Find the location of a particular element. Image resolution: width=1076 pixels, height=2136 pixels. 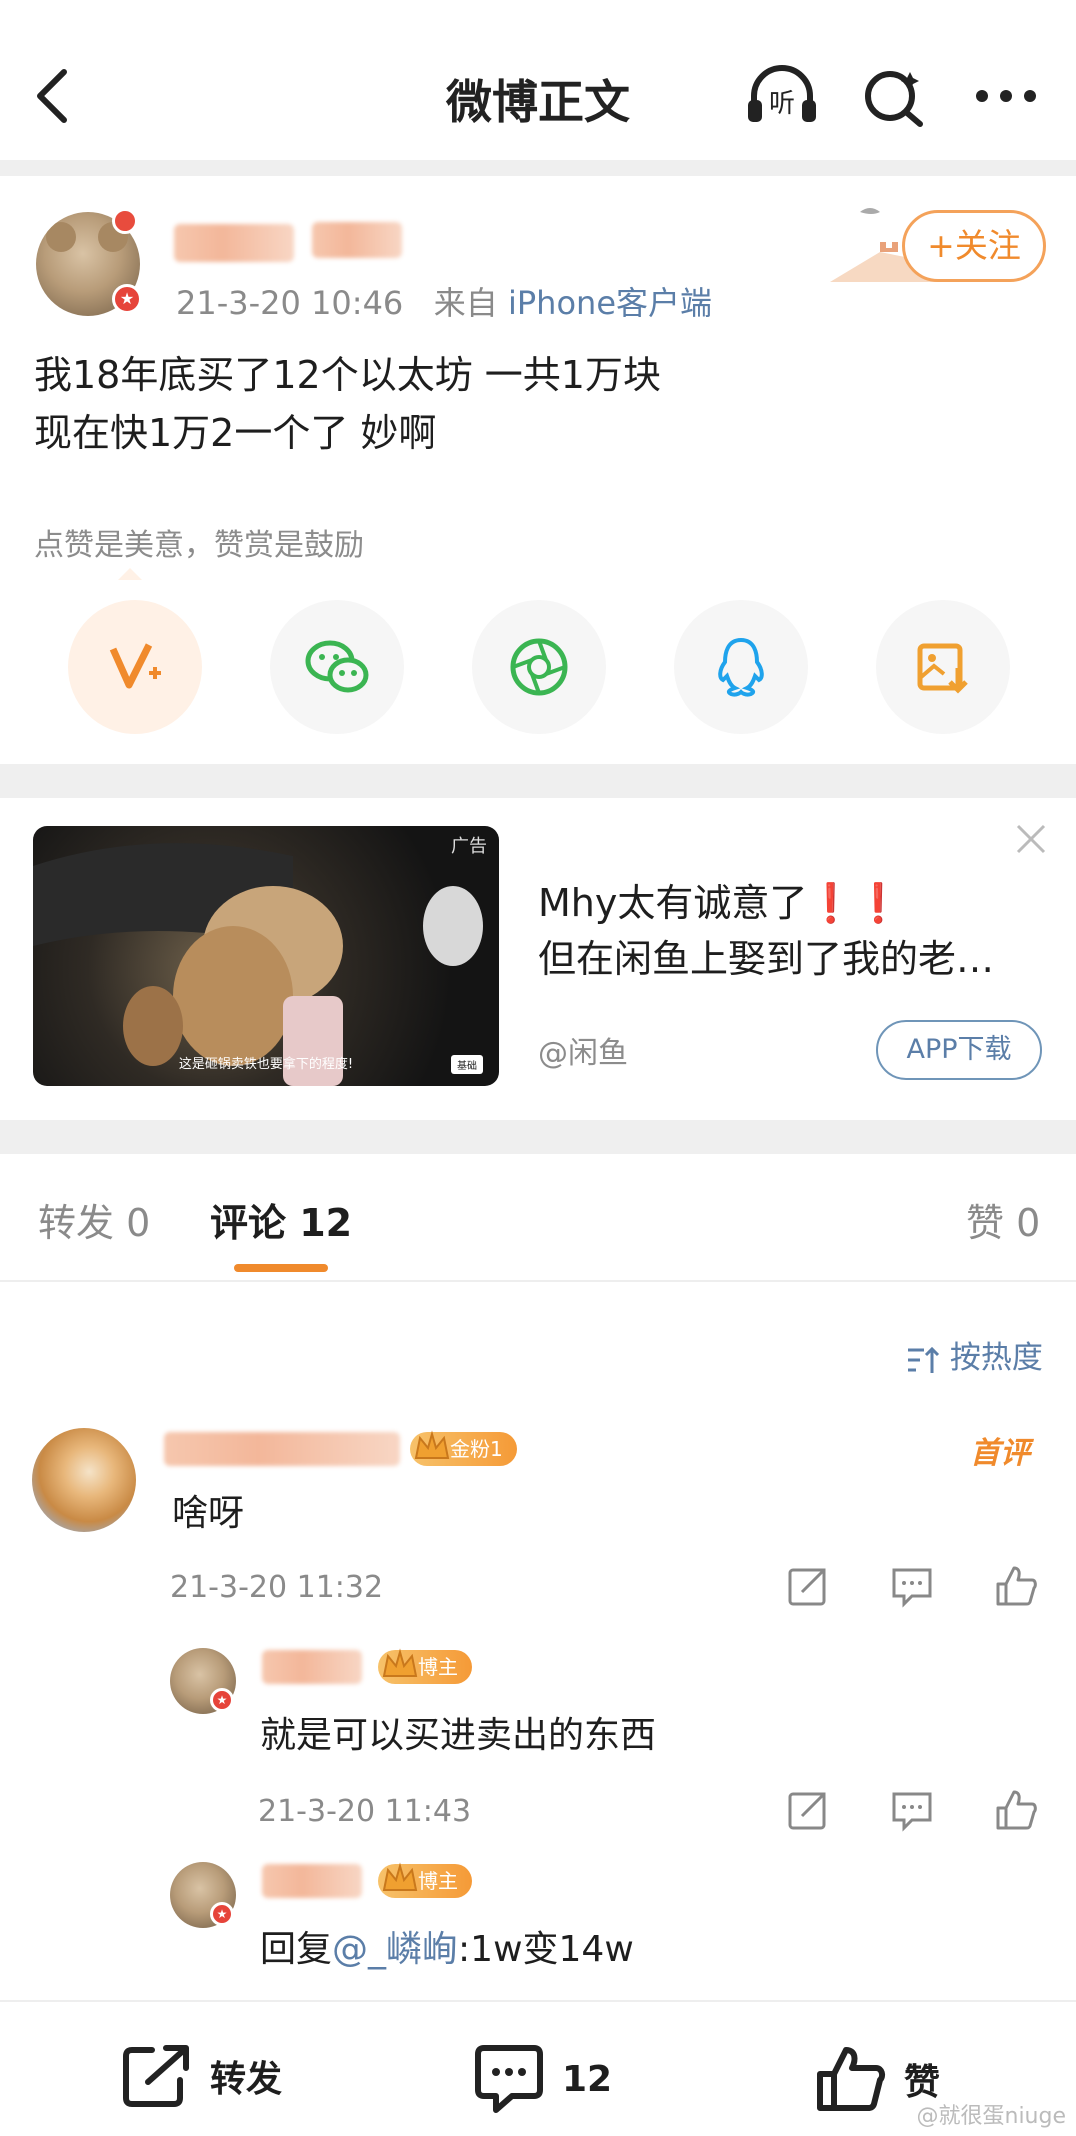

reply-prefix: 回复 is located at coordinates (296, 1949).